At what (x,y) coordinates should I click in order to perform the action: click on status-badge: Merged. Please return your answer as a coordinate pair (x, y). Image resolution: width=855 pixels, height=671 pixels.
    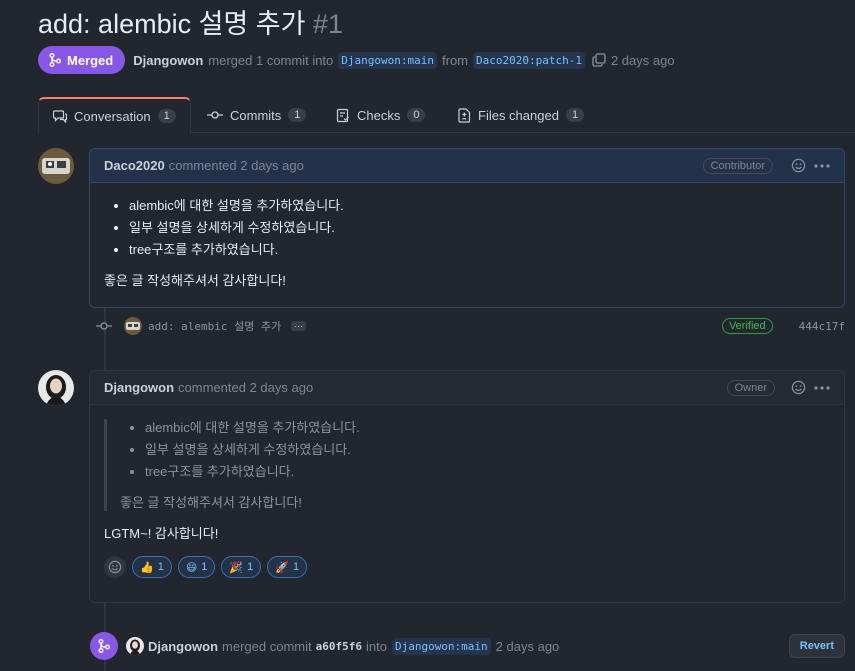
    Looking at the image, I should click on (82, 60).